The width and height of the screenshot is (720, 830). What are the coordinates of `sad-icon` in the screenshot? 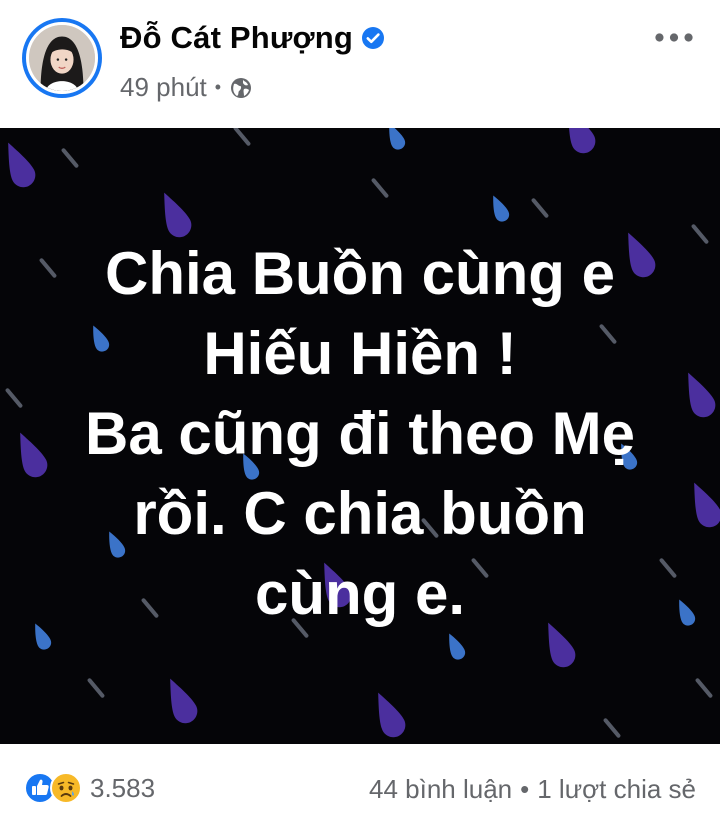 It's located at (66, 788).